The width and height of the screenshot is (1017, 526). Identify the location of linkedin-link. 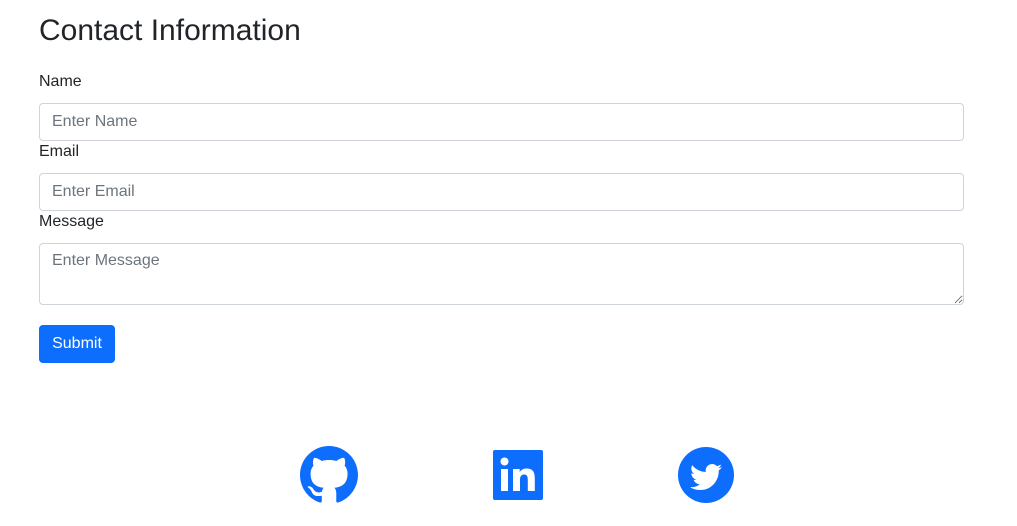
(519, 475).